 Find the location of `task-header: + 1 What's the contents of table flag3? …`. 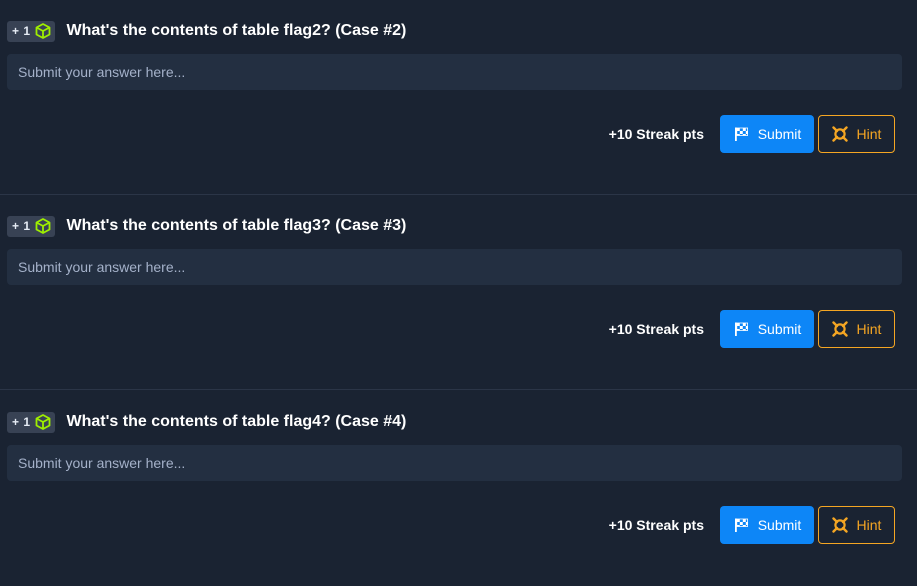

task-header: + 1 What's the contents of table flag3? … is located at coordinates (206, 226).